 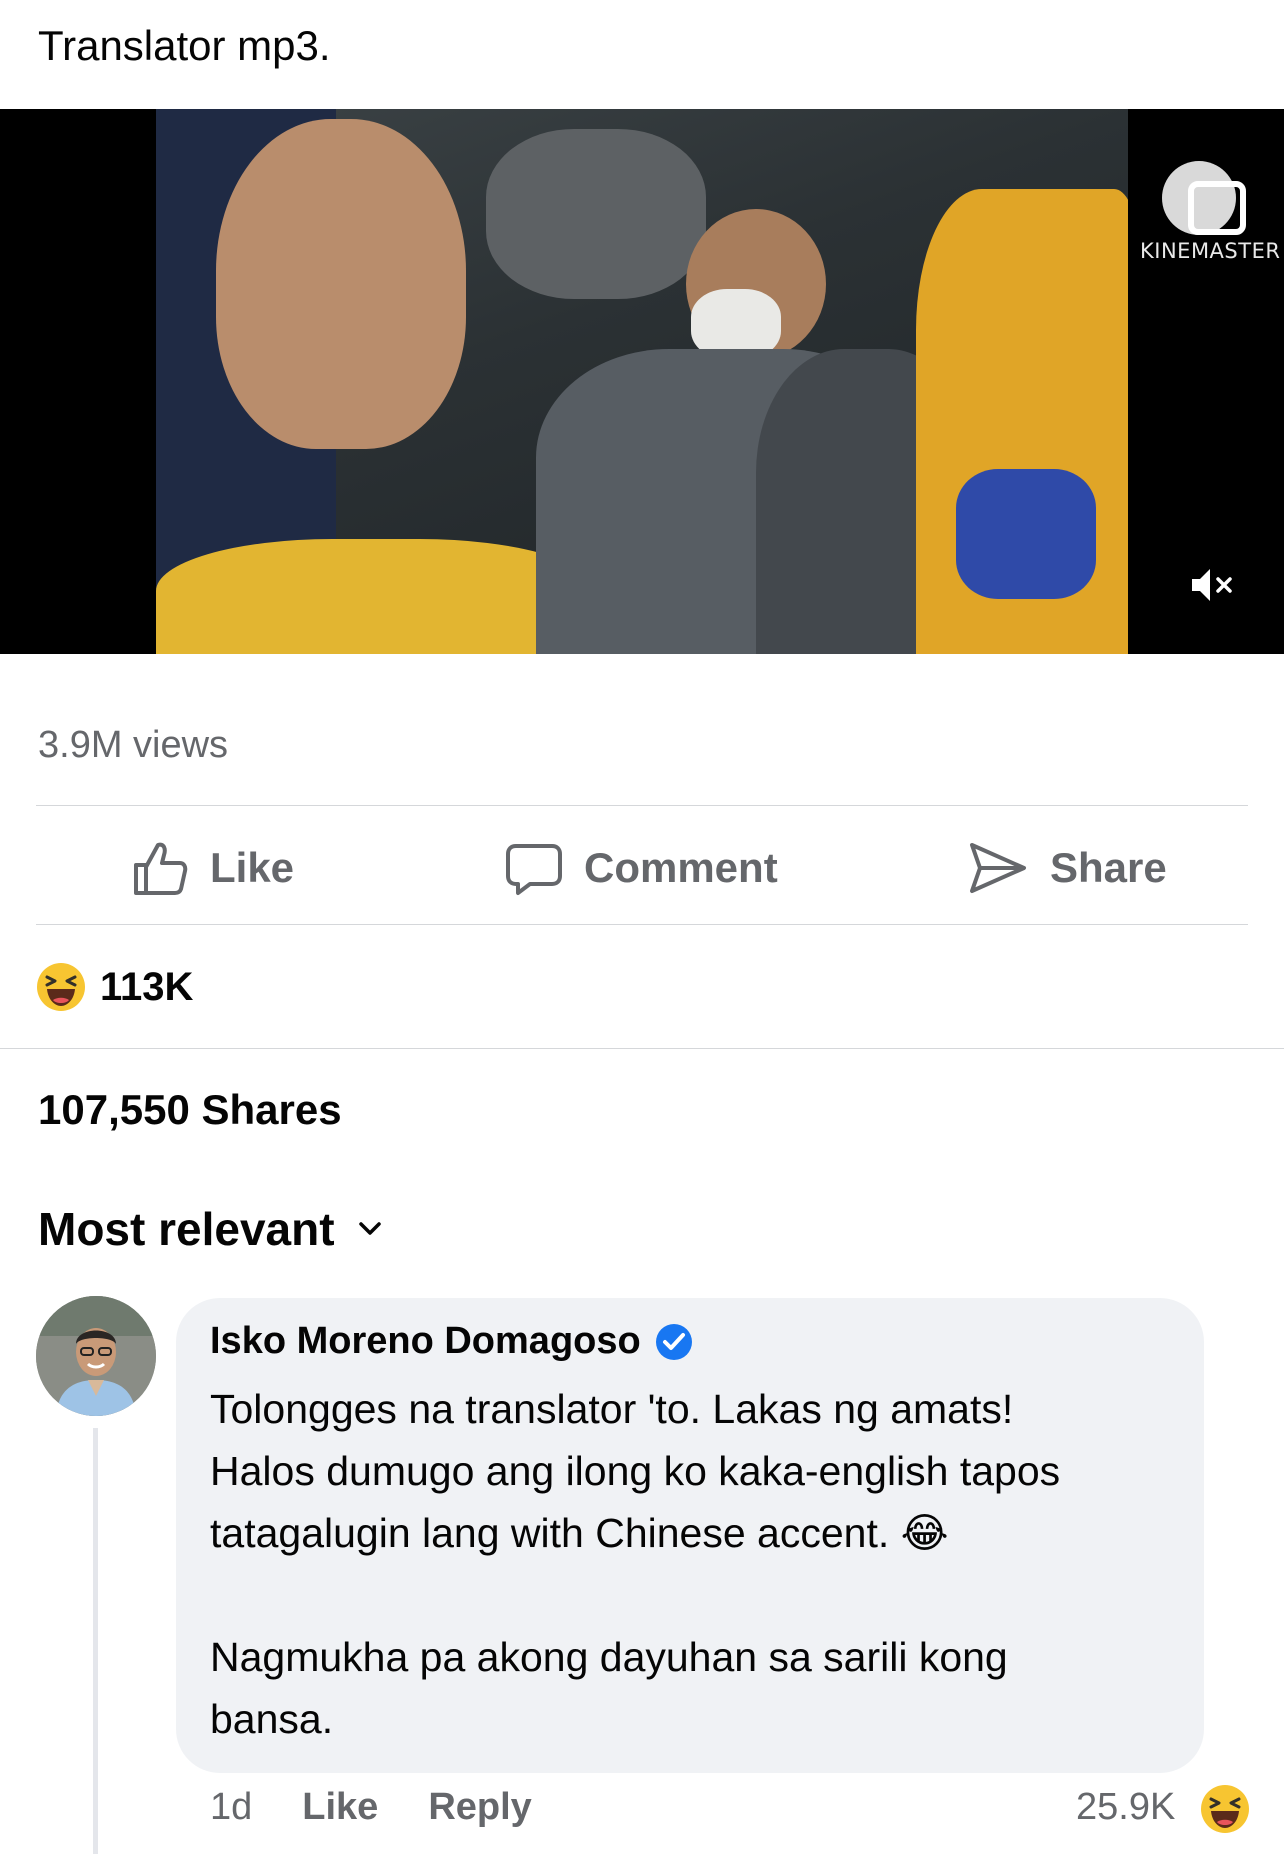 I want to click on comment-line: bansa., so click(x=272, y=1719).